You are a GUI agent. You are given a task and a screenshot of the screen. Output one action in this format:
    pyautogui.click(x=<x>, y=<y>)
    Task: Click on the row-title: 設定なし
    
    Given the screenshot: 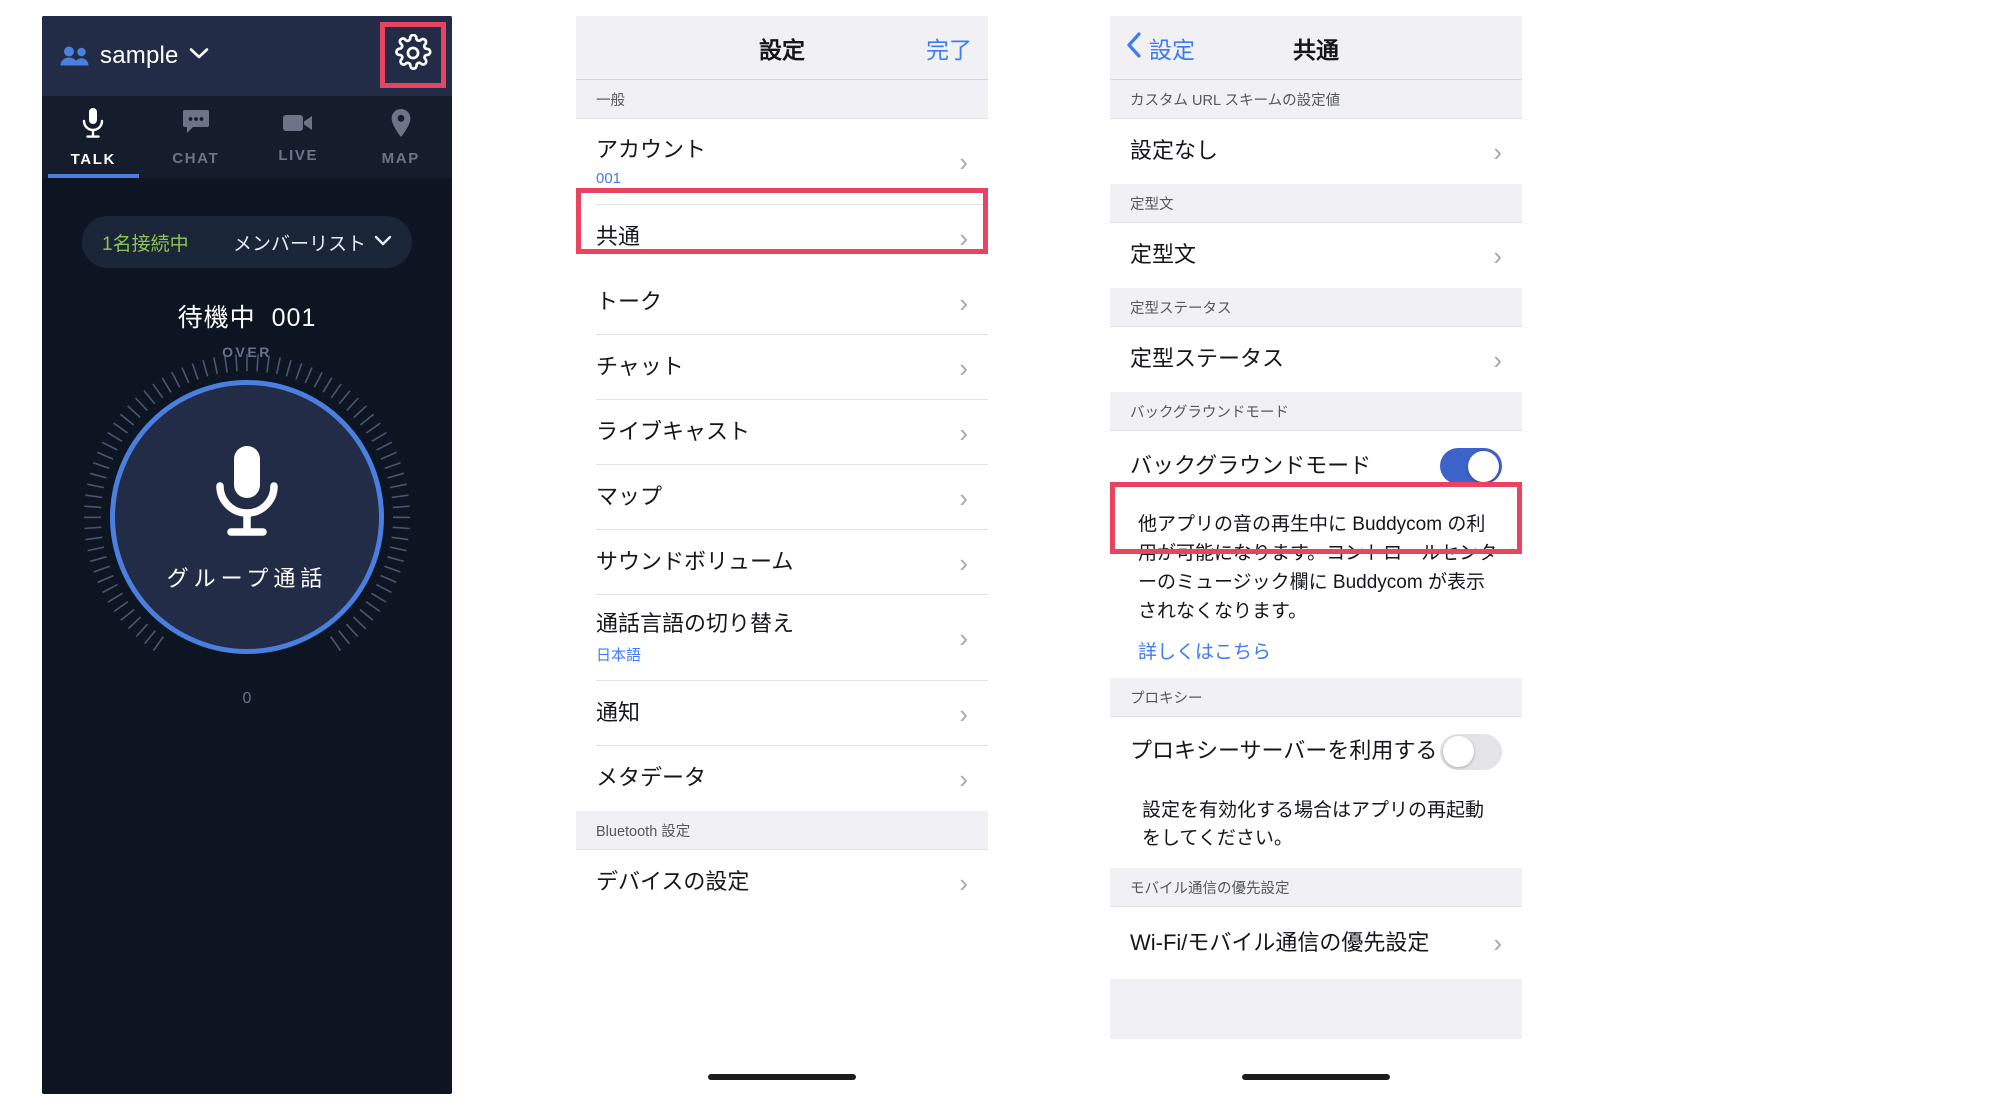 What is the action you would take?
    pyautogui.click(x=1174, y=151)
    